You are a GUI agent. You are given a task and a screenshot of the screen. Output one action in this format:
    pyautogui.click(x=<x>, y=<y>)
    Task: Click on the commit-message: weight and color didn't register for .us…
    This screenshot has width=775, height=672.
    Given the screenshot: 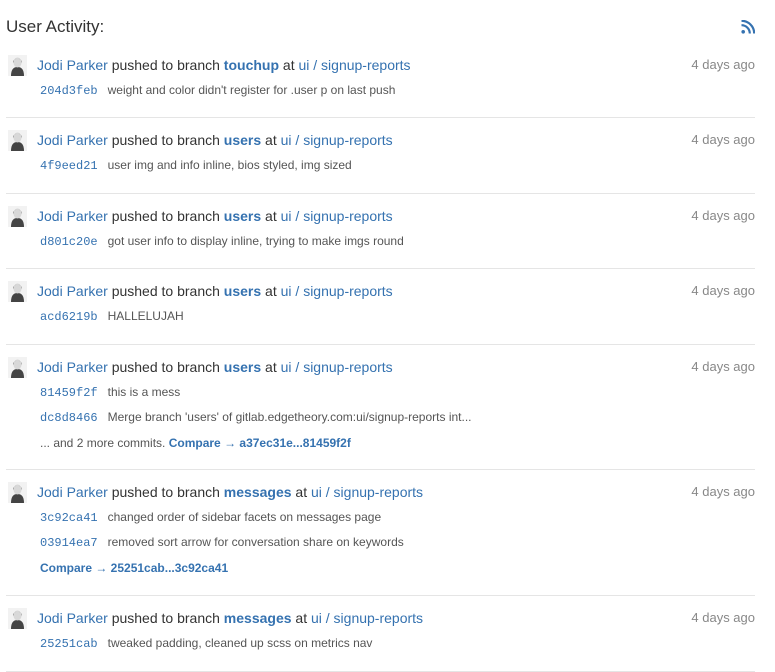 What is the action you would take?
    pyautogui.click(x=251, y=90)
    